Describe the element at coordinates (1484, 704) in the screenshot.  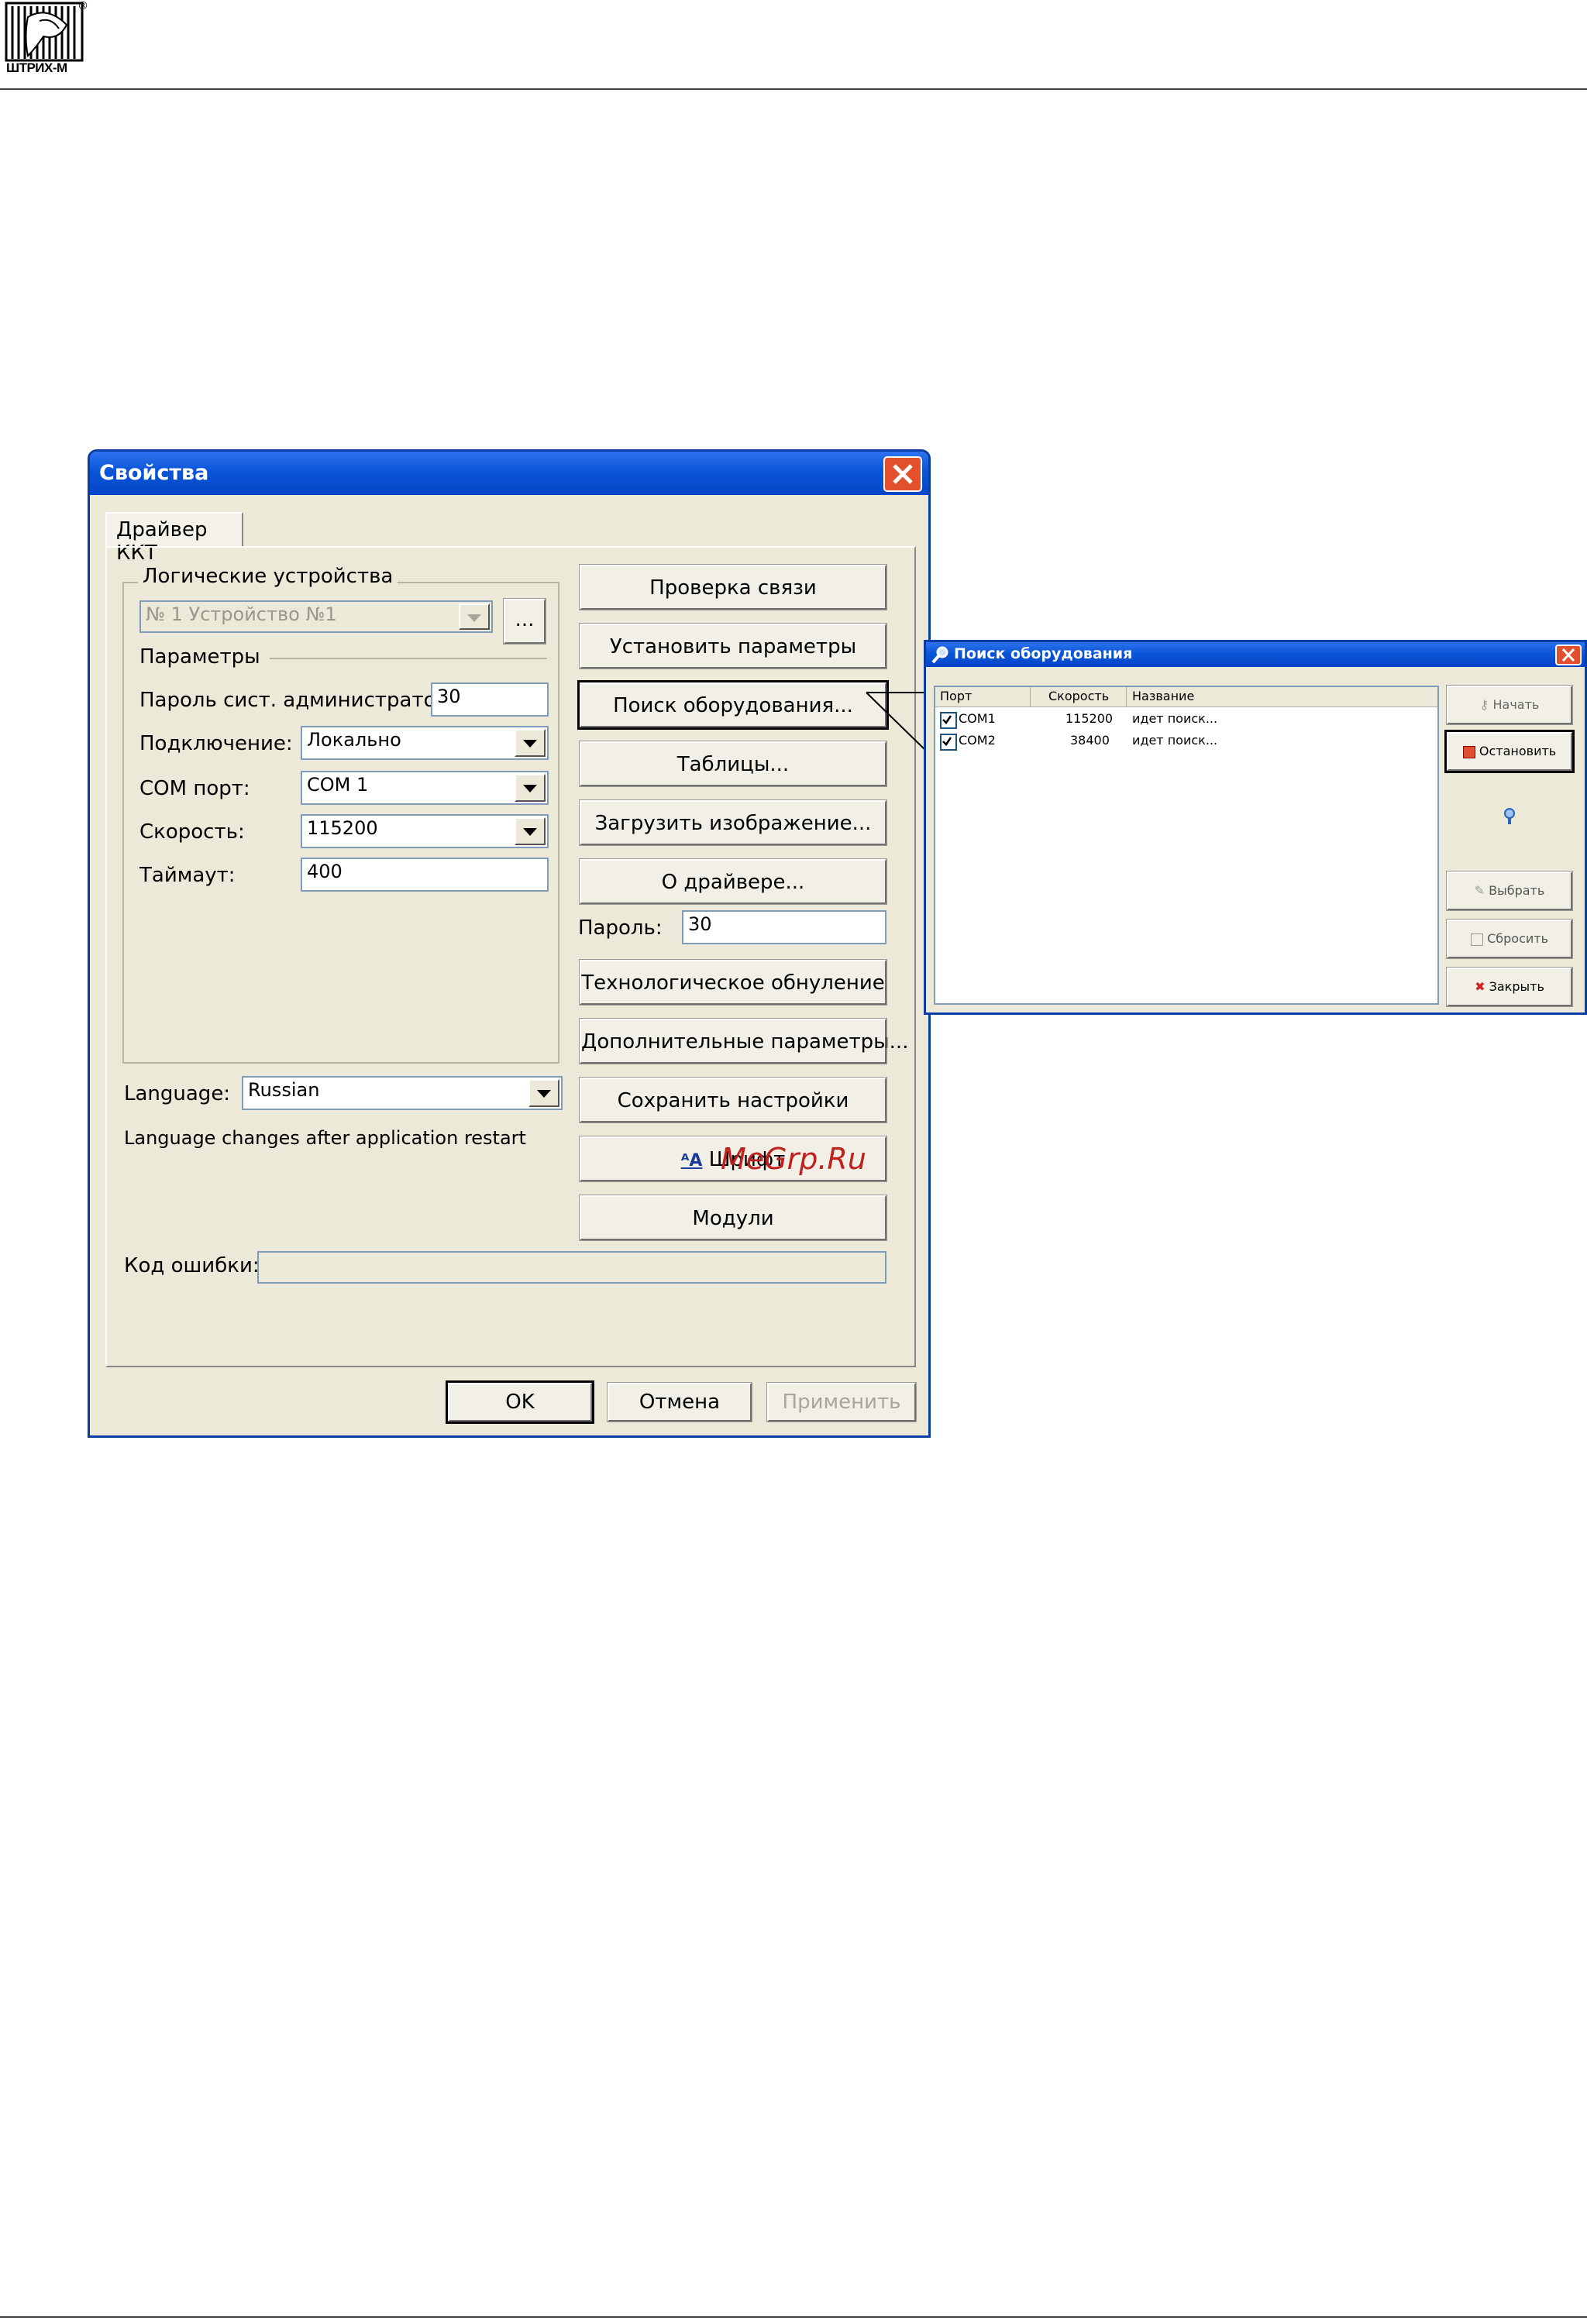
I see `key-icon: ⚷` at that location.